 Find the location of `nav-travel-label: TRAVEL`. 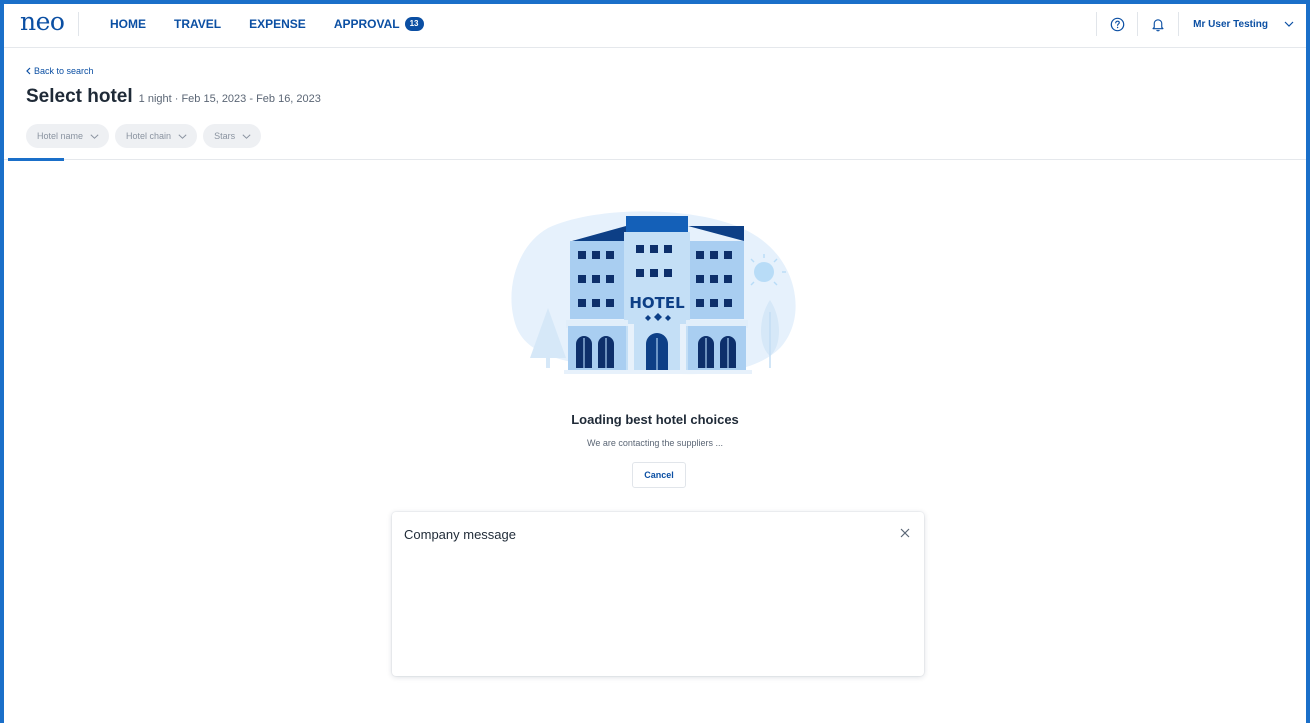

nav-travel-label: TRAVEL is located at coordinates (198, 24).